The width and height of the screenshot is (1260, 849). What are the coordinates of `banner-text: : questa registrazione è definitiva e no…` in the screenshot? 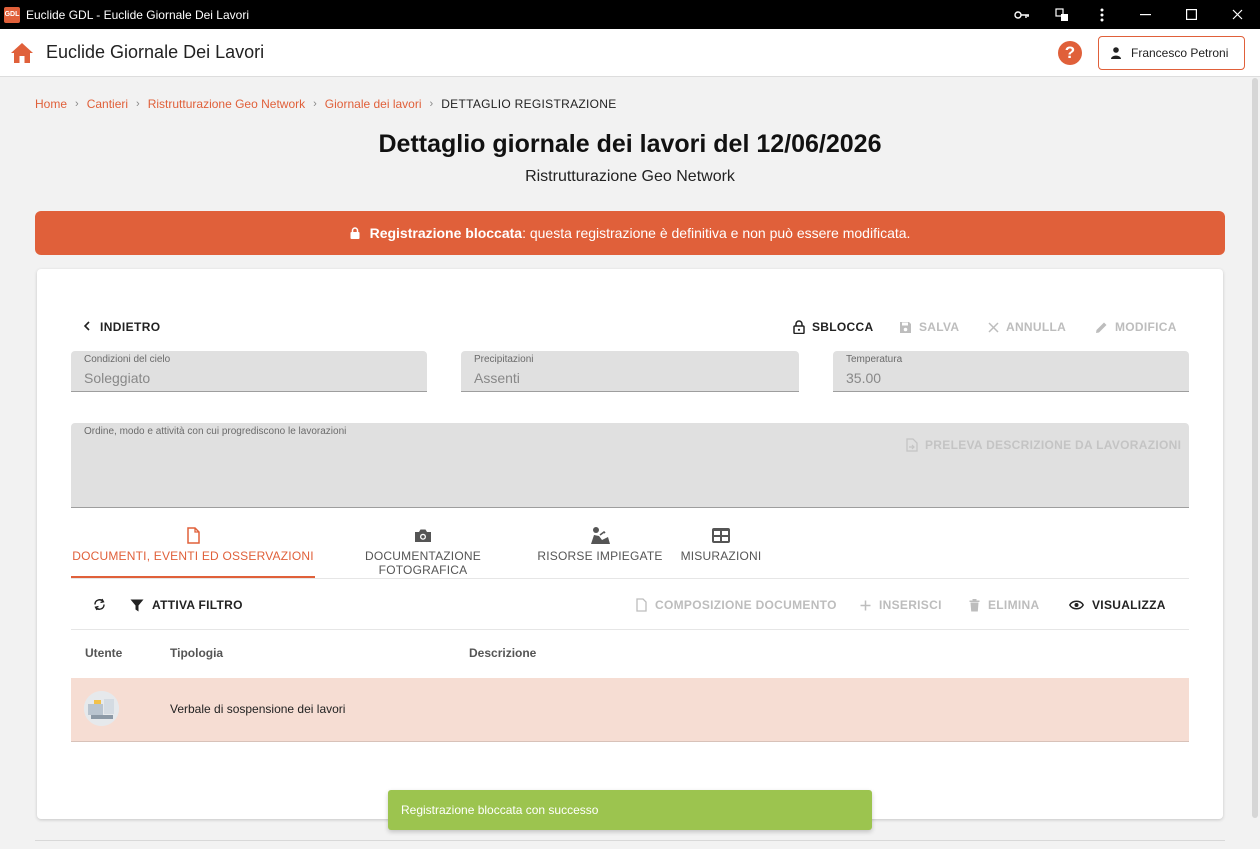 It's located at (716, 233).